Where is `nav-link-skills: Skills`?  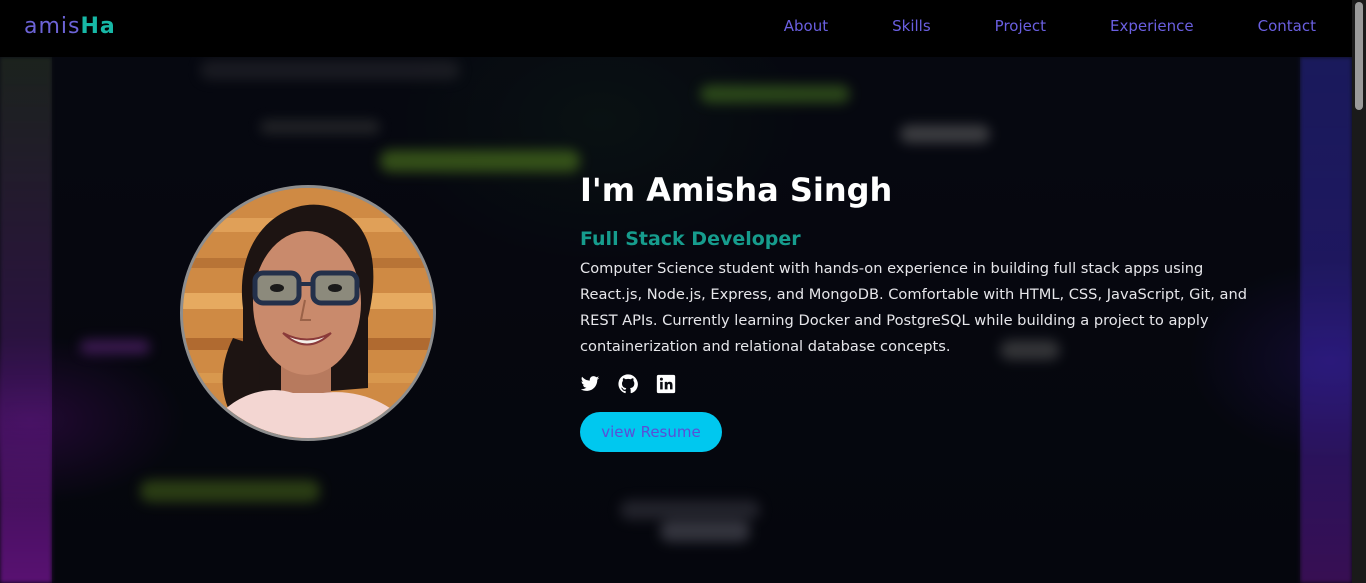
nav-link-skills: Skills is located at coordinates (911, 26).